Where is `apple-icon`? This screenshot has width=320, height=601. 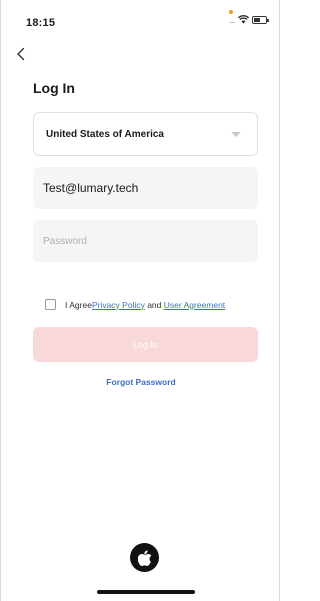 apple-icon is located at coordinates (144, 557).